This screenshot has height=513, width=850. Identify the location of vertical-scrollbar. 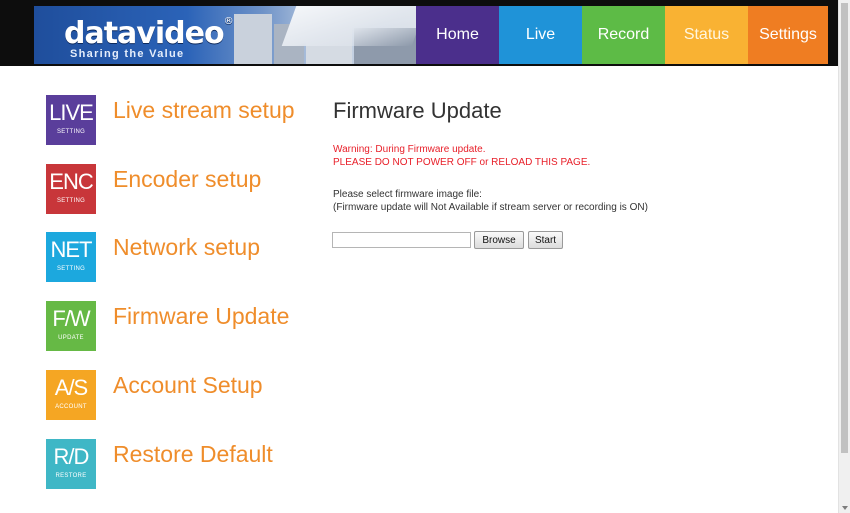
(844, 256).